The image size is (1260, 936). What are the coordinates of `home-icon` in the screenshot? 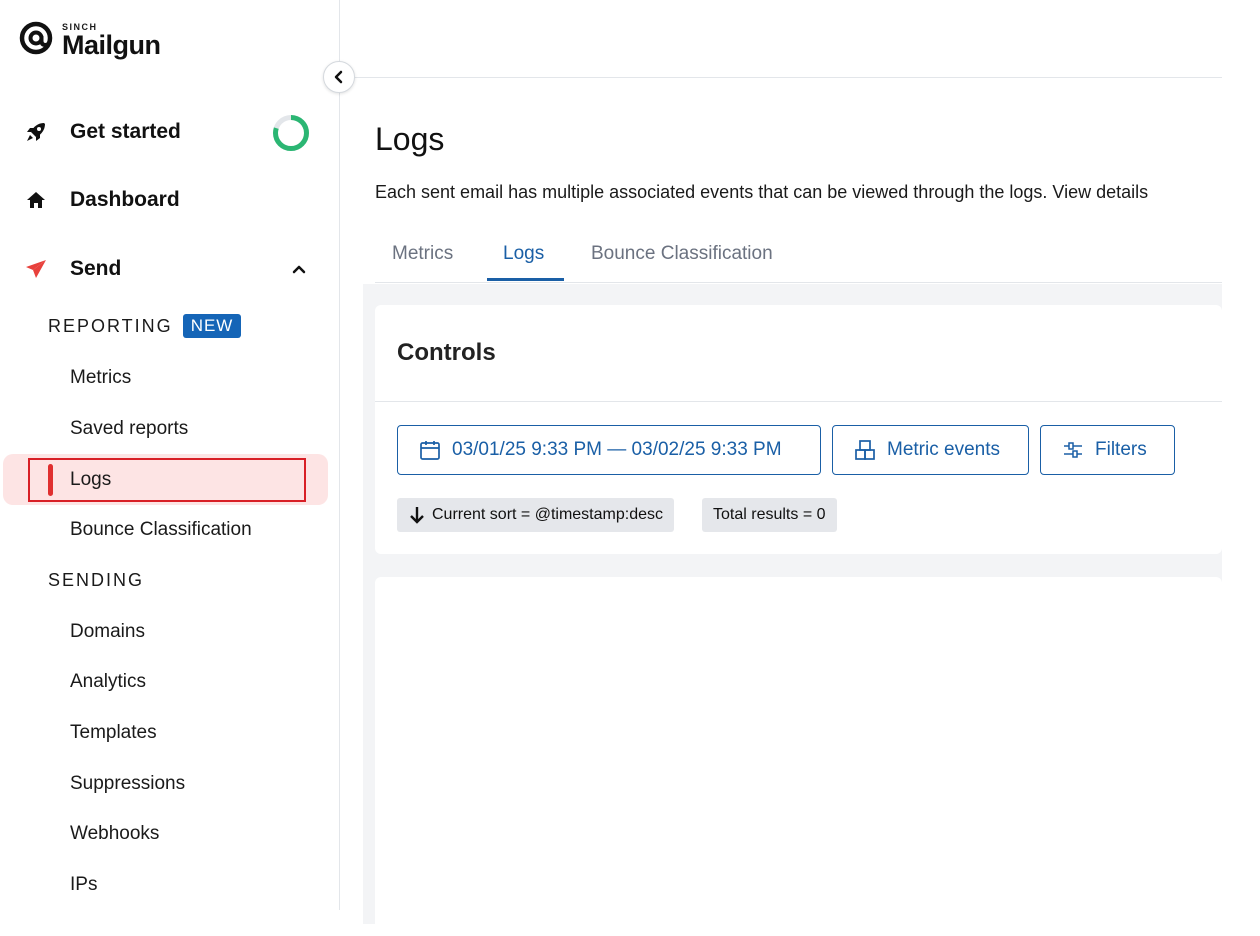 It's located at (36, 200).